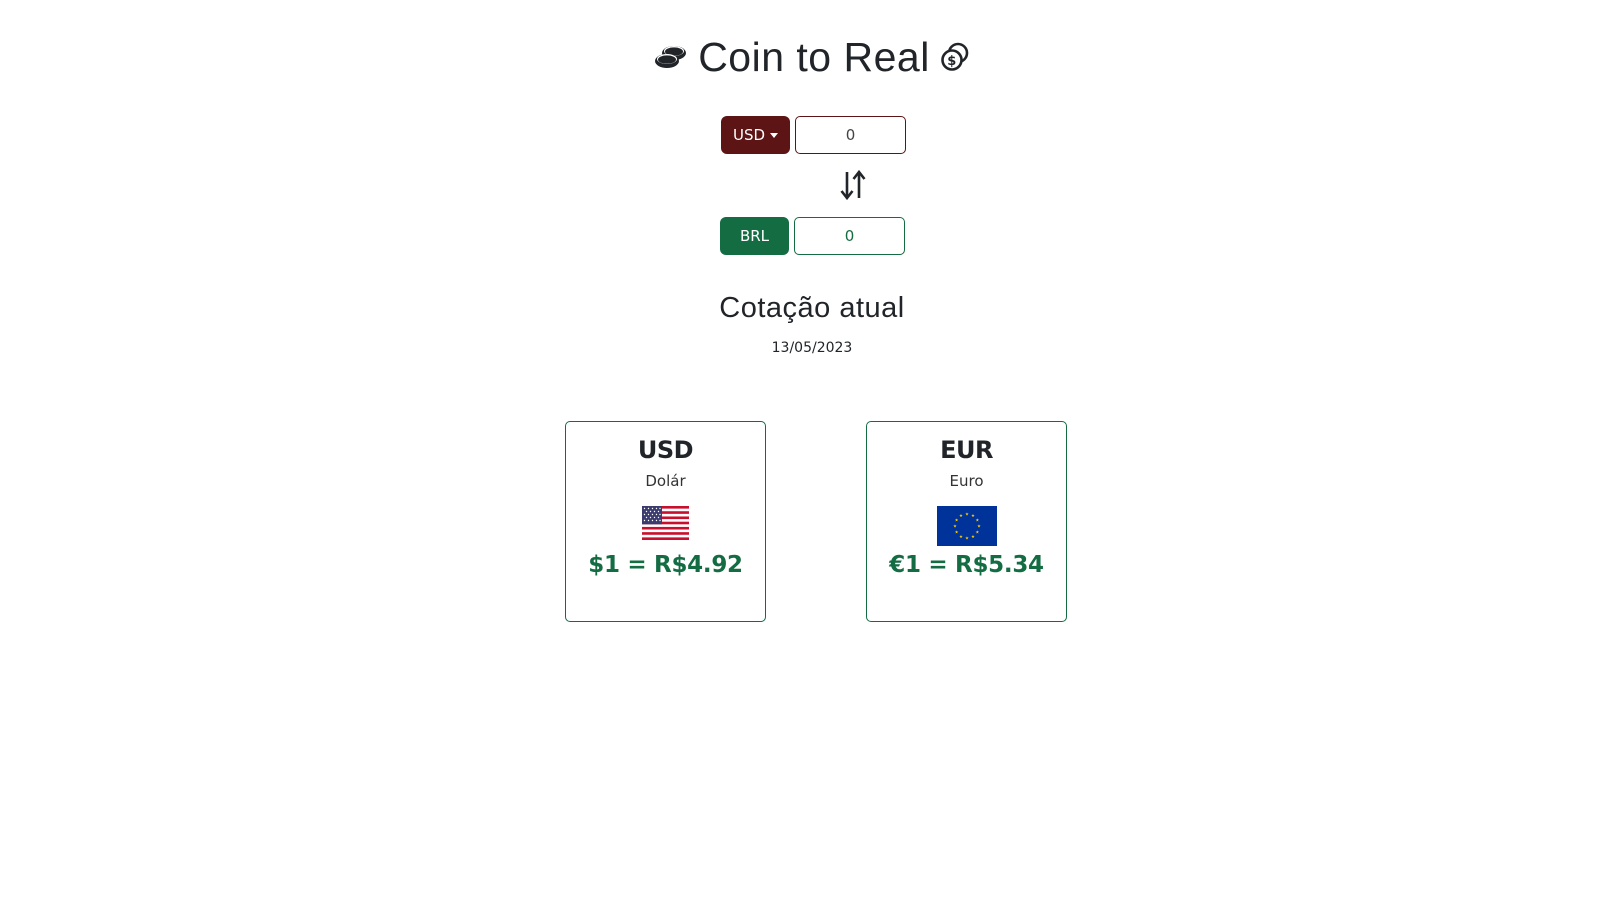 The height and width of the screenshot is (924, 1624). I want to click on to-currency-row: BRL, so click(812, 236).